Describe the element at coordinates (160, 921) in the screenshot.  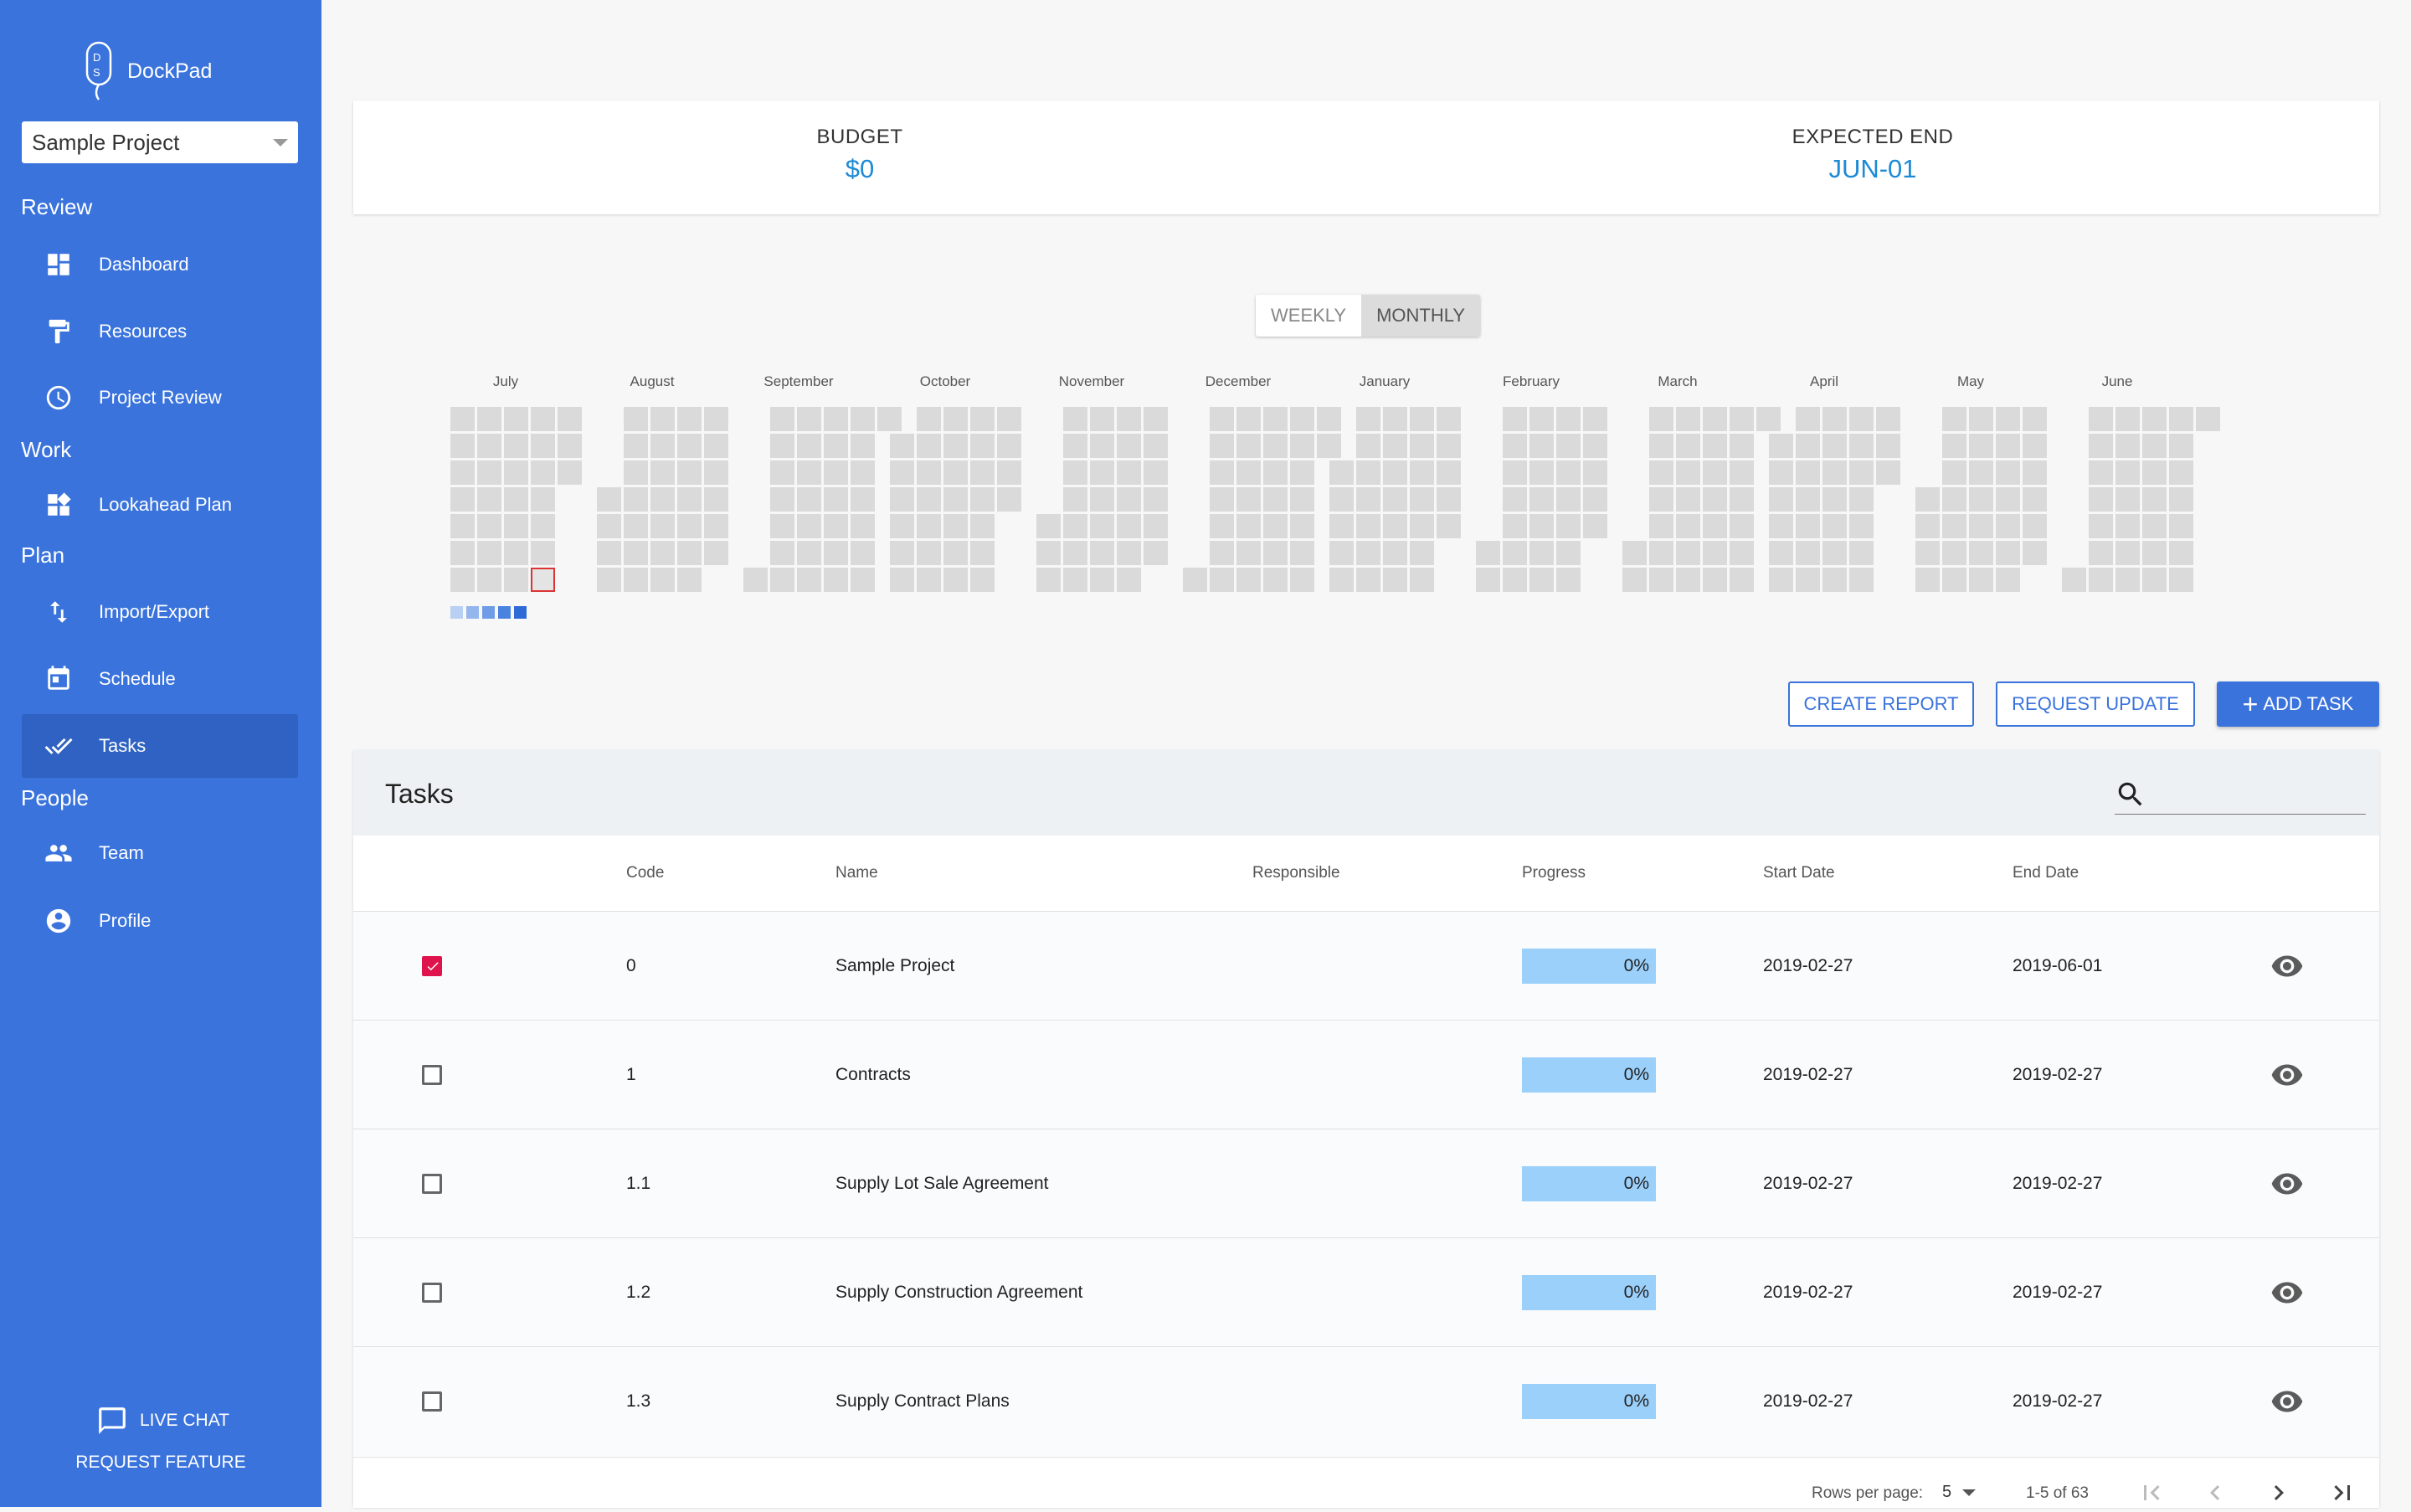
I see `sidebar-item-profile: Profile` at that location.